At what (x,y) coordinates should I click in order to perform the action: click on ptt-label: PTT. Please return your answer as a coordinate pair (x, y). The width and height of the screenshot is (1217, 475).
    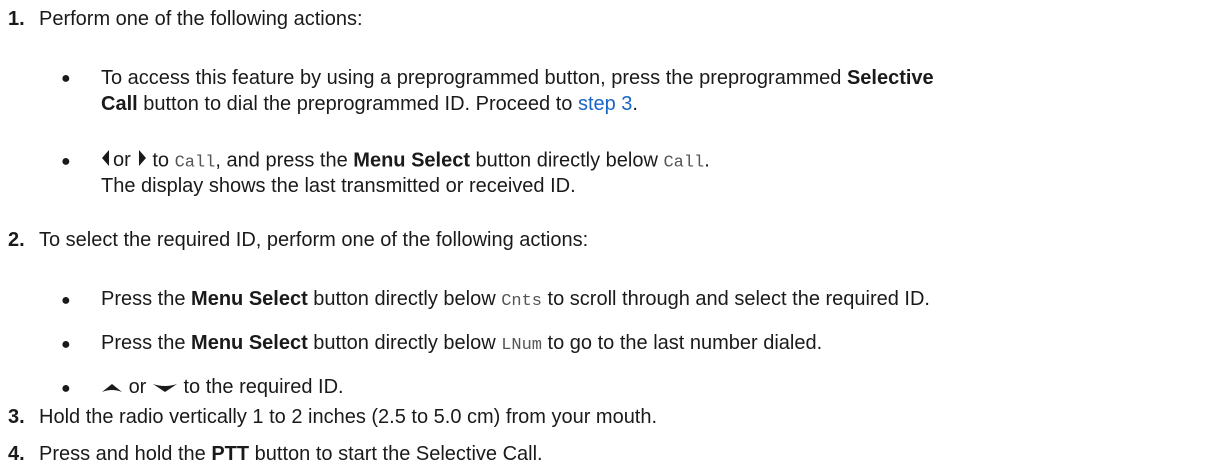
    Looking at the image, I should click on (230, 454).